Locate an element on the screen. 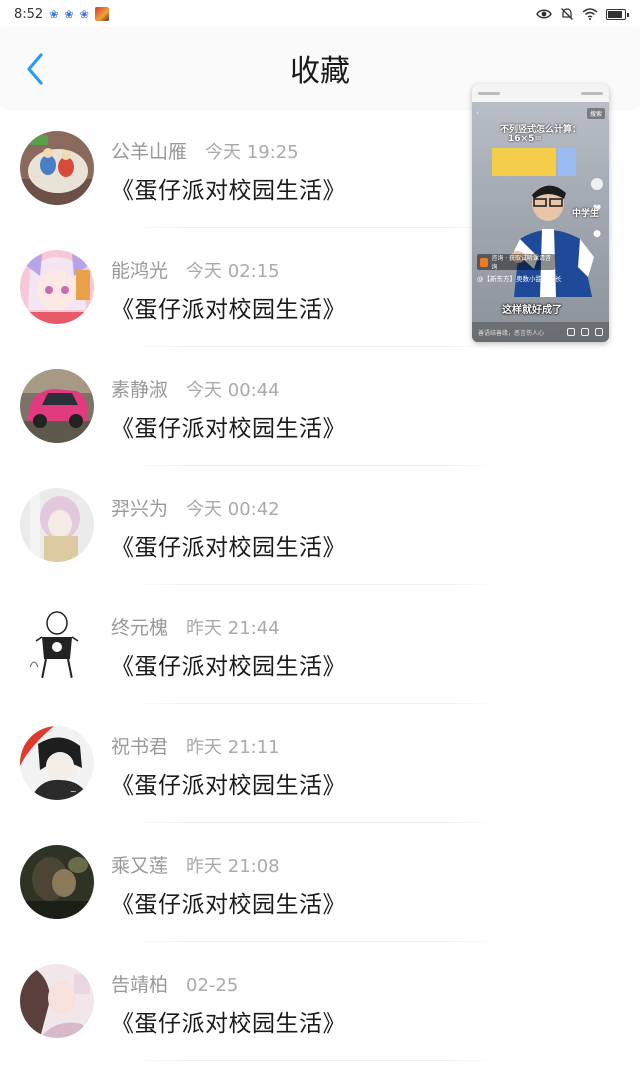 Image resolution: width=640 pixels, height=1067 pixels. video-yellow-block is located at coordinates (524, 162).